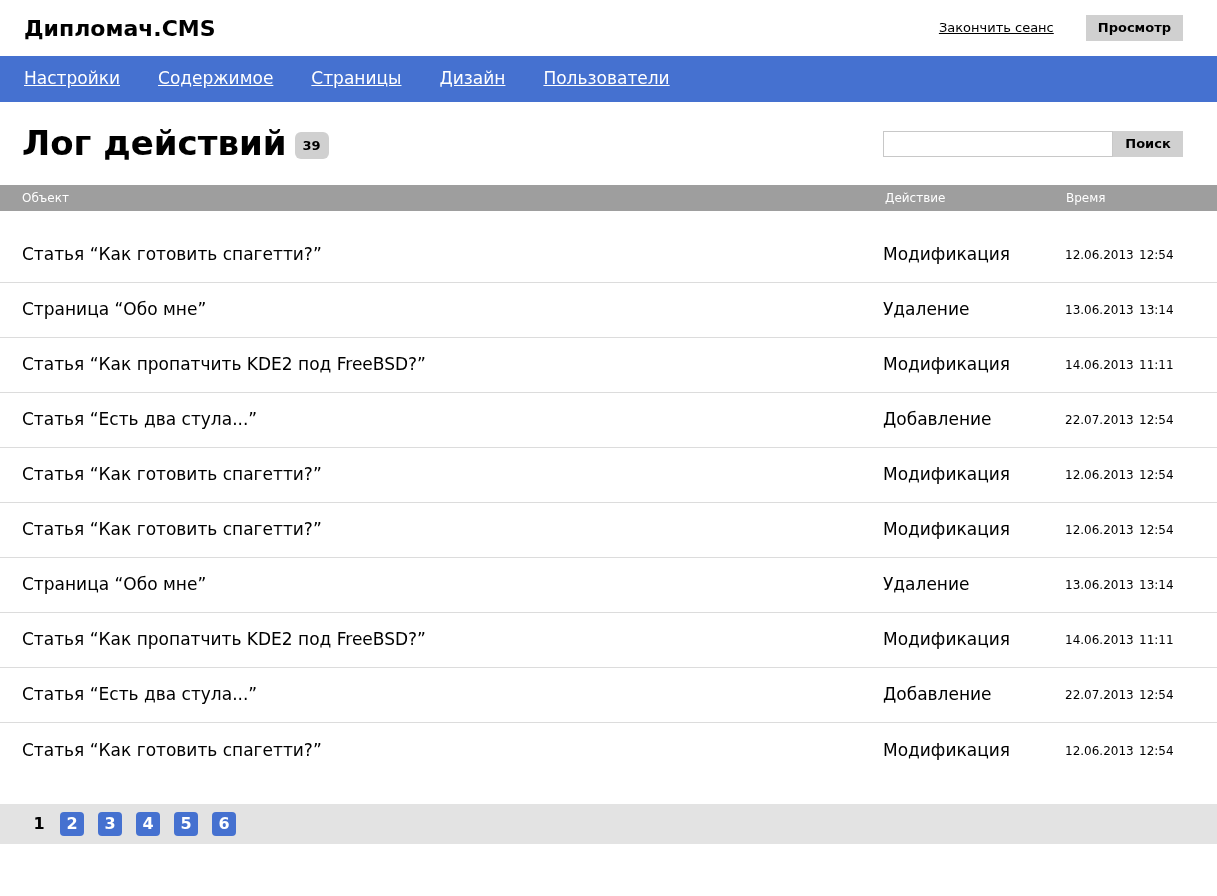 The height and width of the screenshot is (896, 1217). What do you see at coordinates (1148, 143) in the screenshot?
I see `search-button: Поиск` at bounding box center [1148, 143].